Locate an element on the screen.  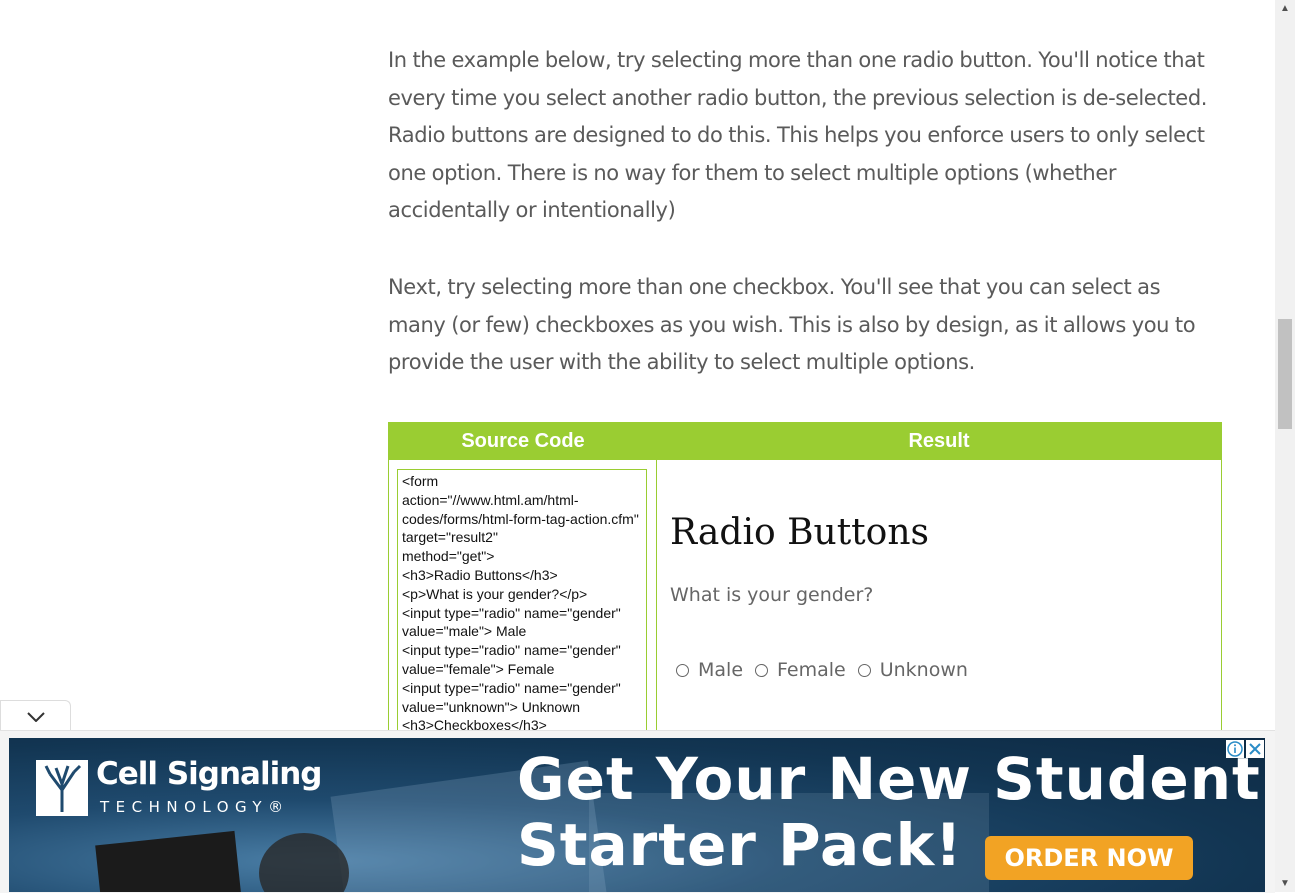
ad-info-button is located at coordinates (1235, 749).